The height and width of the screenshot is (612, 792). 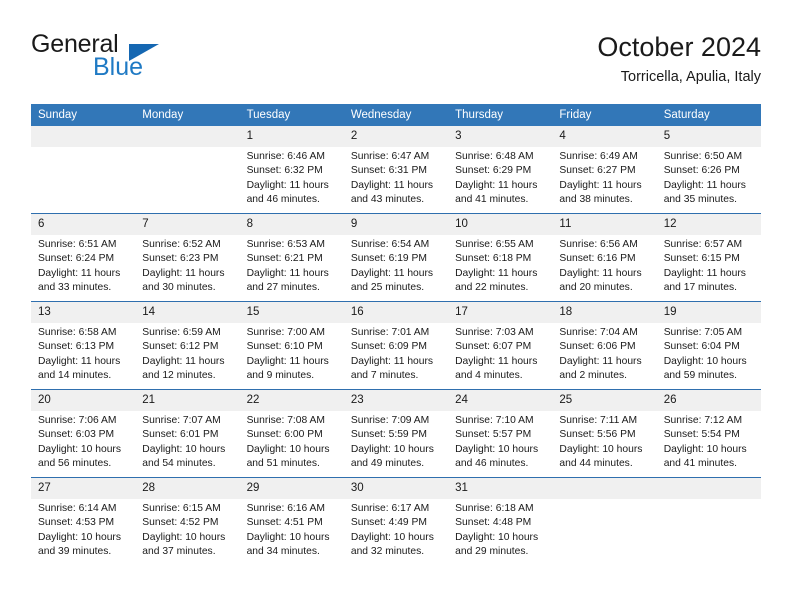 What do you see at coordinates (390, 244) in the screenshot?
I see `sunrise-time: Sunrise: 6:54 AM` at bounding box center [390, 244].